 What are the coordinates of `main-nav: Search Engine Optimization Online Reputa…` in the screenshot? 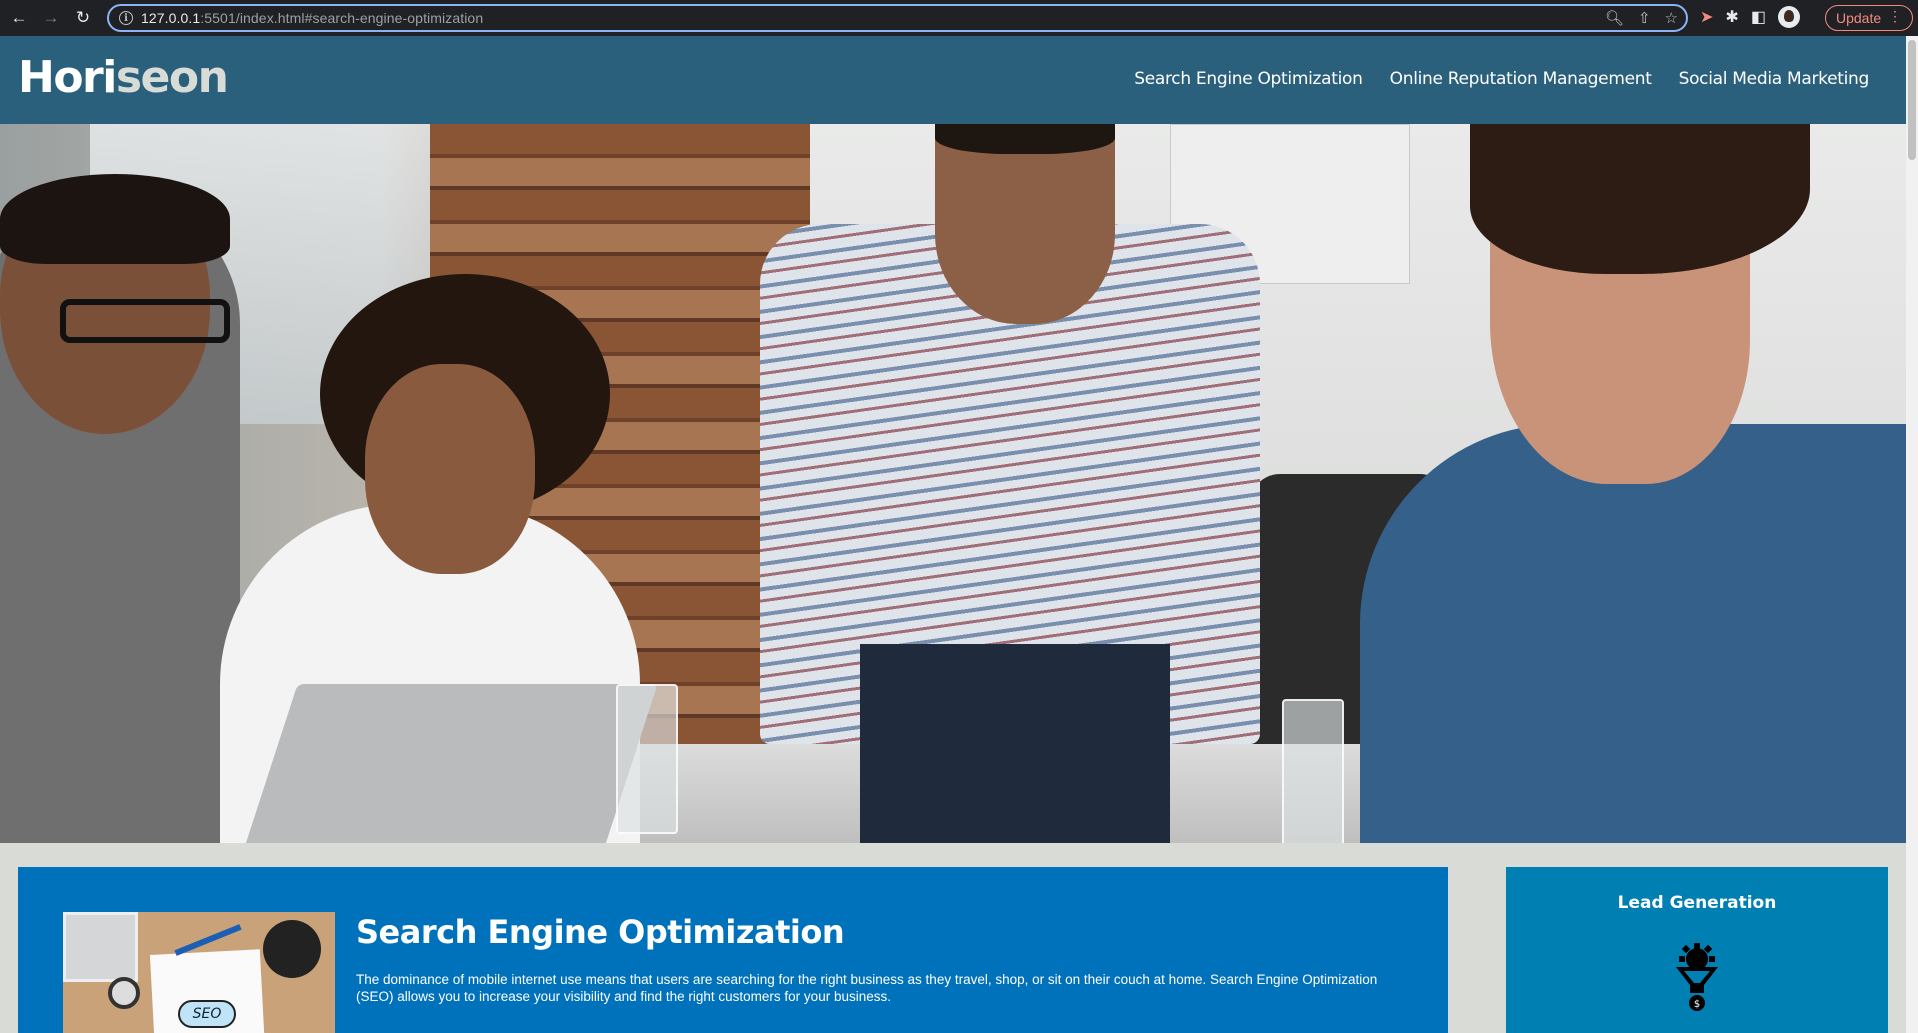 It's located at (1501, 79).